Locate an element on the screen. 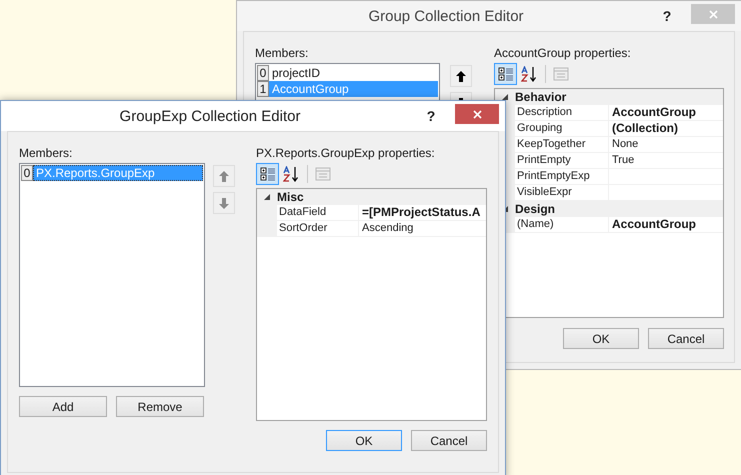 The image size is (741, 475). window-title: Group Collection Editor is located at coordinates (446, 16).